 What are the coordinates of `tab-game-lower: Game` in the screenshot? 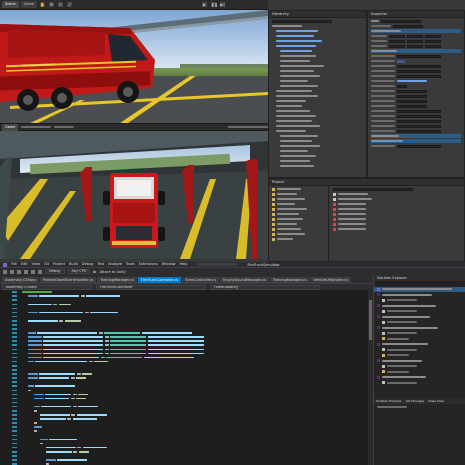 It's located at (10, 127).